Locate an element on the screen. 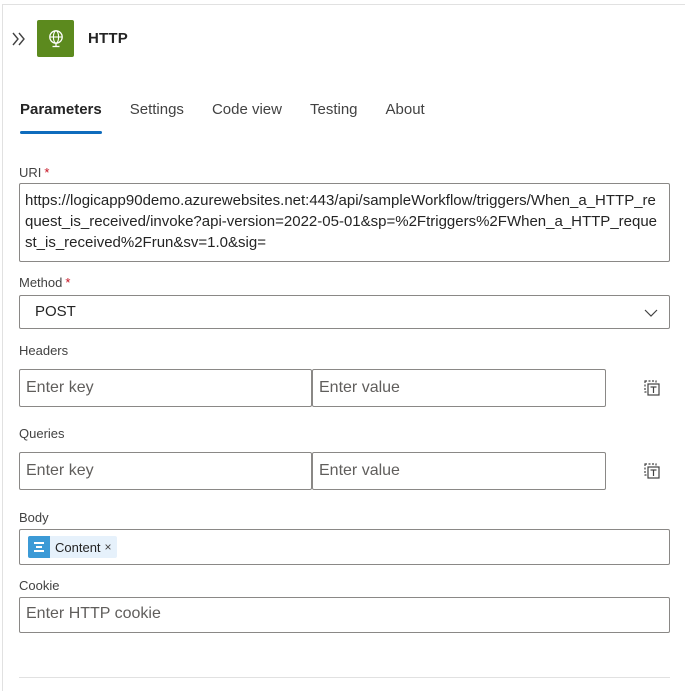 This screenshot has width=685, height=691. content-token-label: Content is located at coordinates (78, 547).